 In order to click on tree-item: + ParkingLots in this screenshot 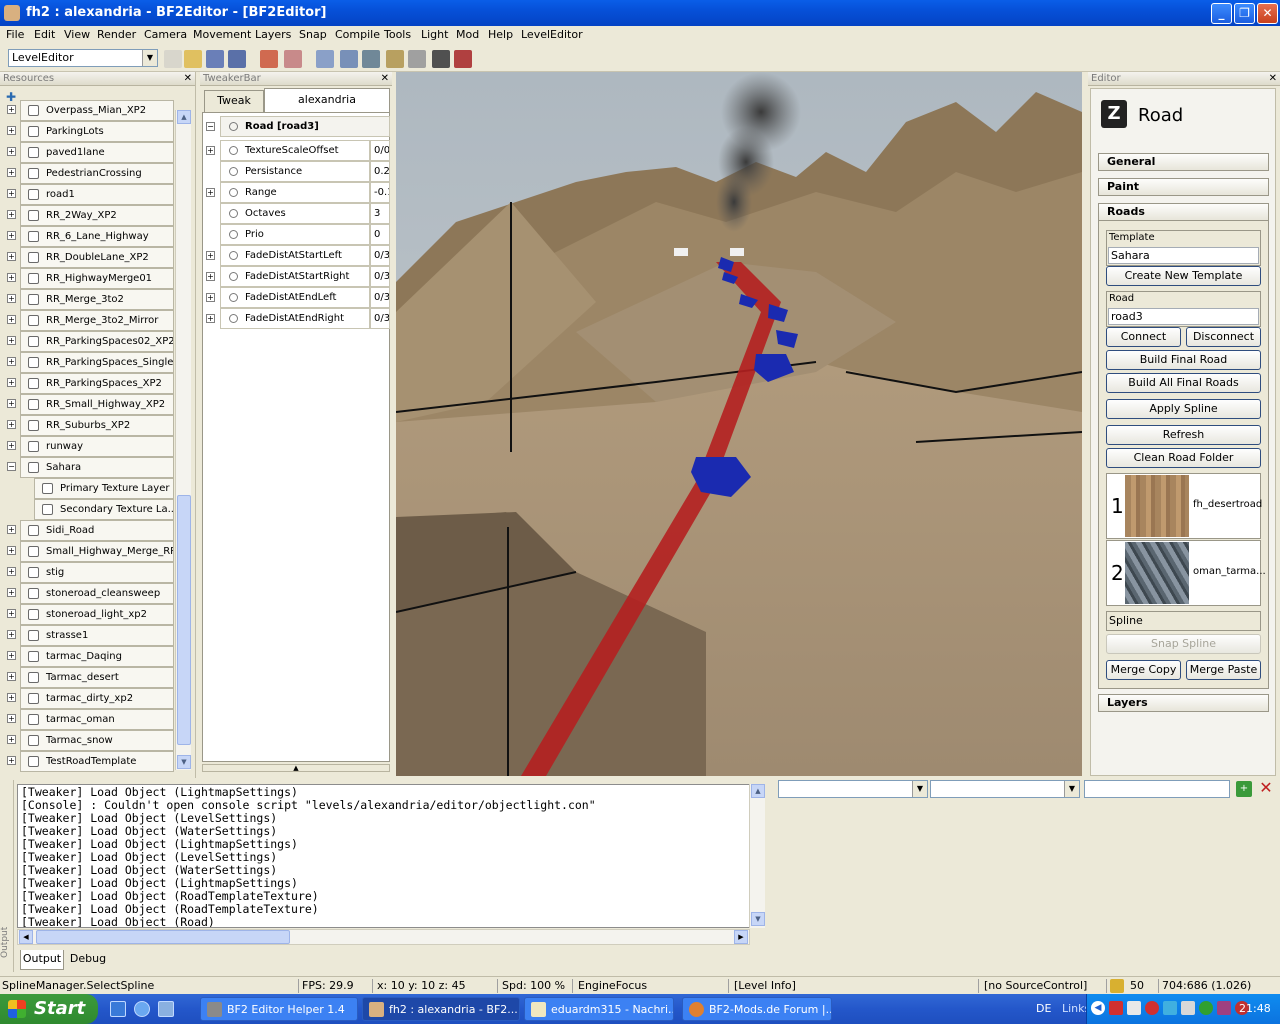, I will do `click(88, 131)`.